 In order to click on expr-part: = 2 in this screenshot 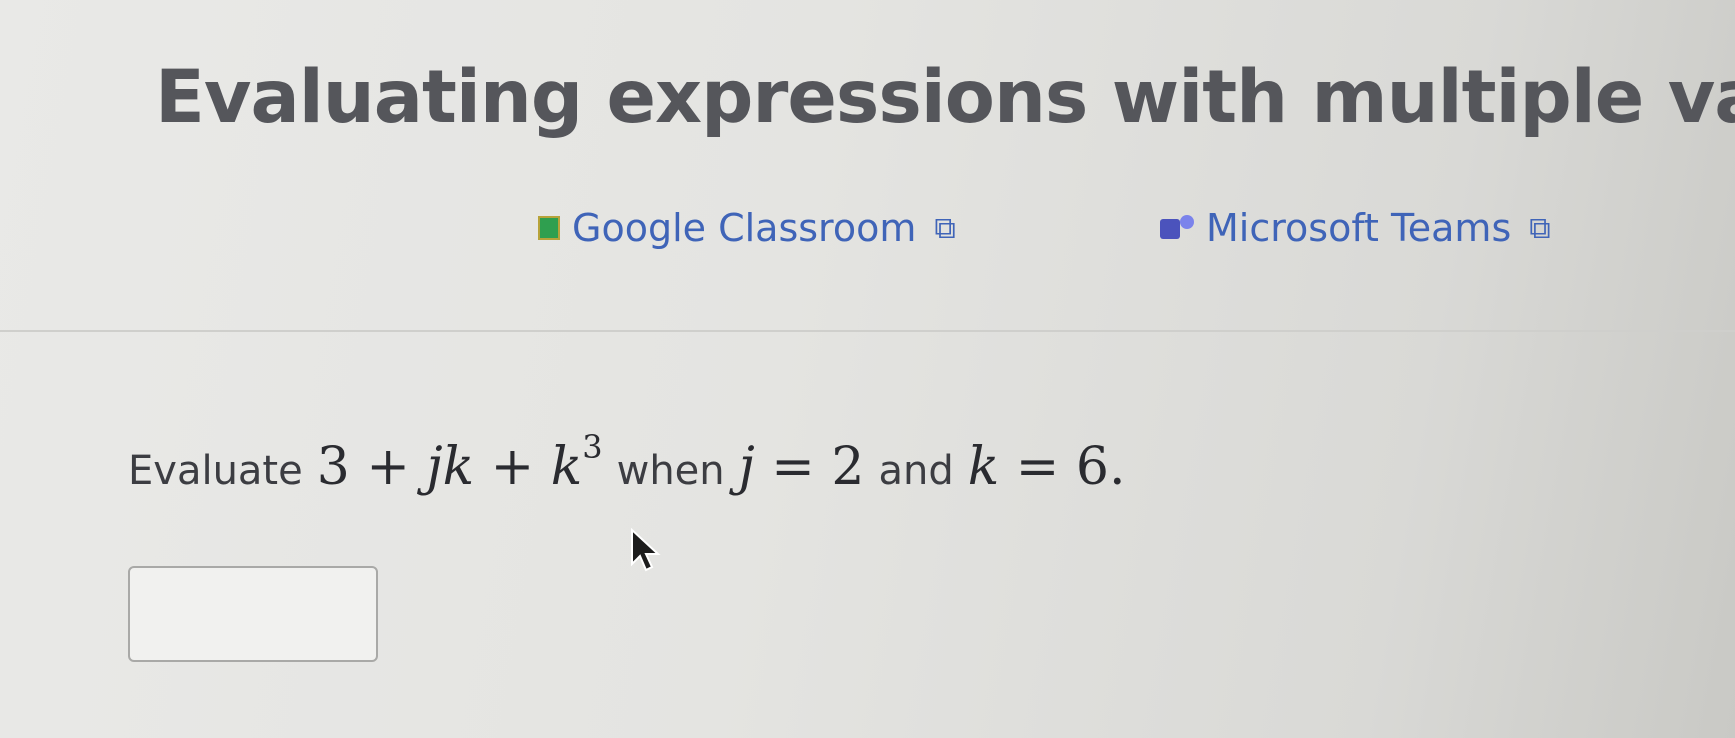, I will do `click(809, 467)`.